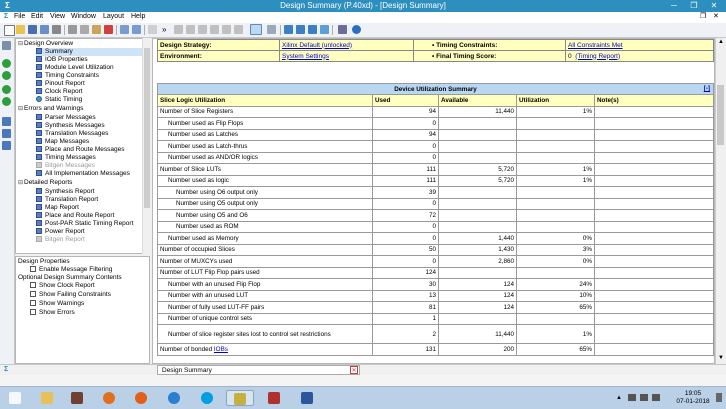 This screenshot has width=726, height=409. Describe the element at coordinates (597, 56) in the screenshot. I see `timing-report-link: (Timing Report)` at that location.